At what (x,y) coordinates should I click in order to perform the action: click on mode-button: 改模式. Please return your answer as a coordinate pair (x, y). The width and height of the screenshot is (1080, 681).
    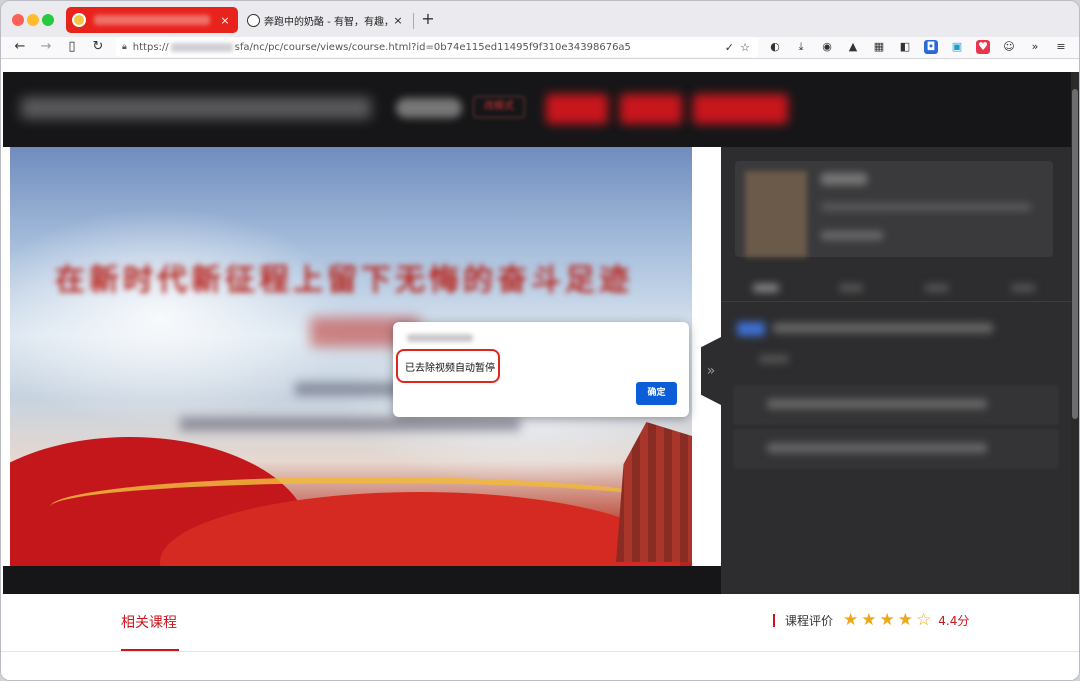
    Looking at the image, I should click on (499, 107).